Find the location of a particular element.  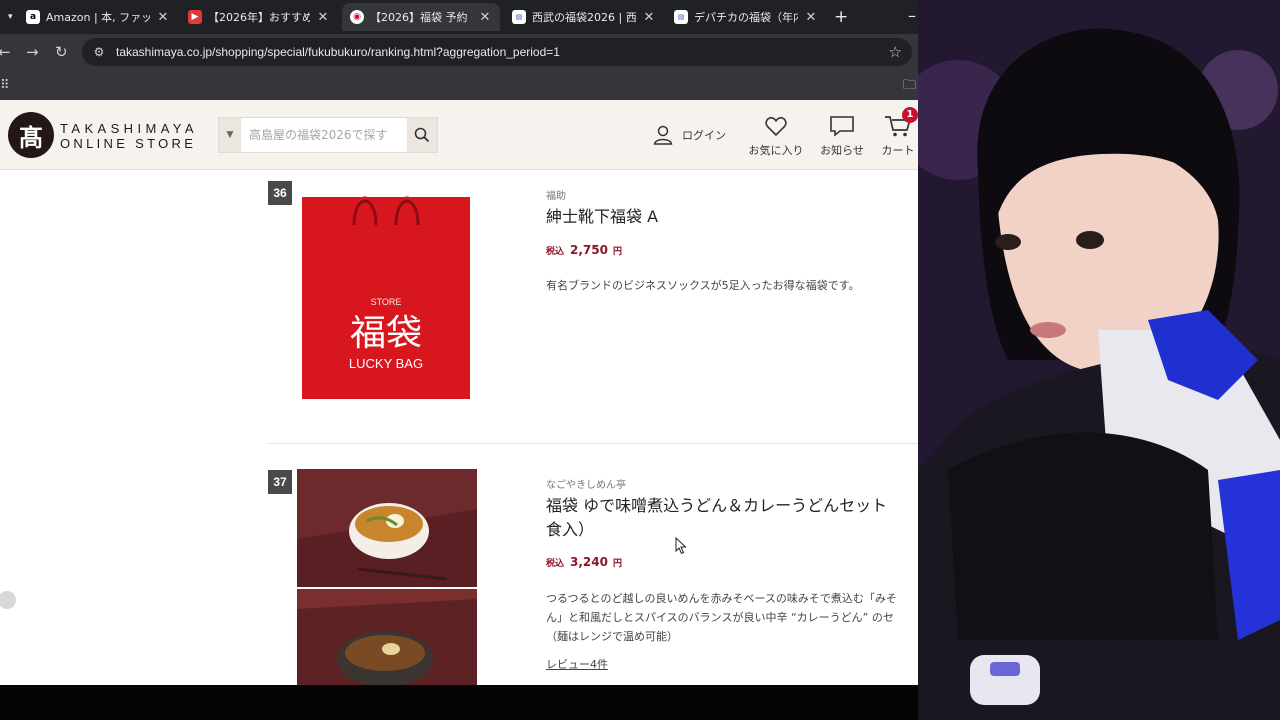

cart-label: カート is located at coordinates (898, 150).